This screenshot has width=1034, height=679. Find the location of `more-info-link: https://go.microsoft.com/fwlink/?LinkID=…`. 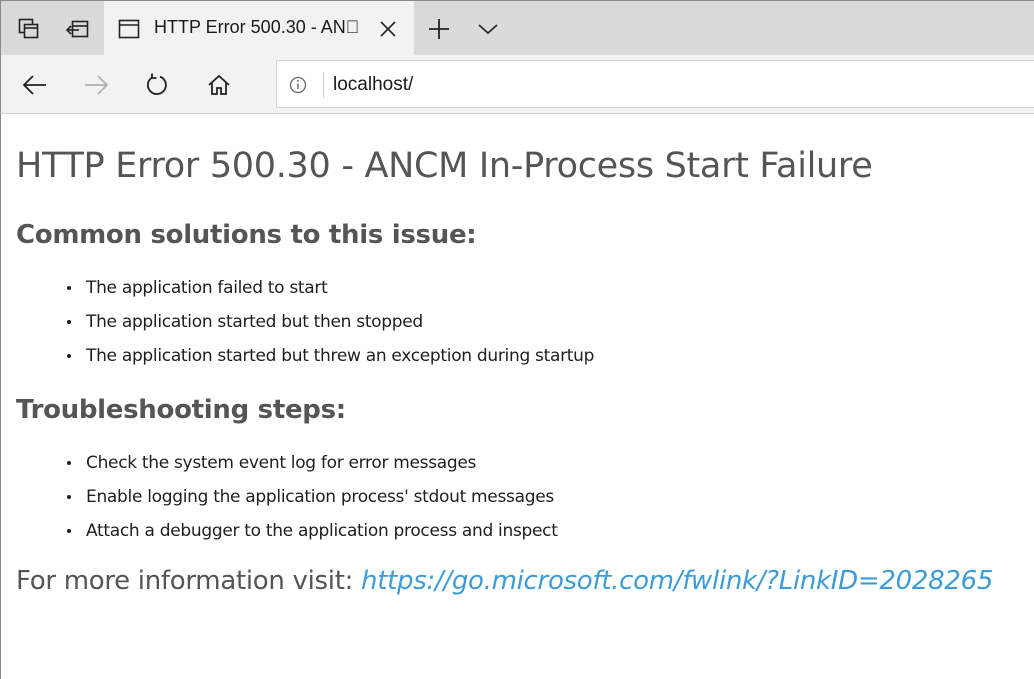

more-info-link: https://go.microsoft.com/fwlink/?LinkID=… is located at coordinates (677, 581).